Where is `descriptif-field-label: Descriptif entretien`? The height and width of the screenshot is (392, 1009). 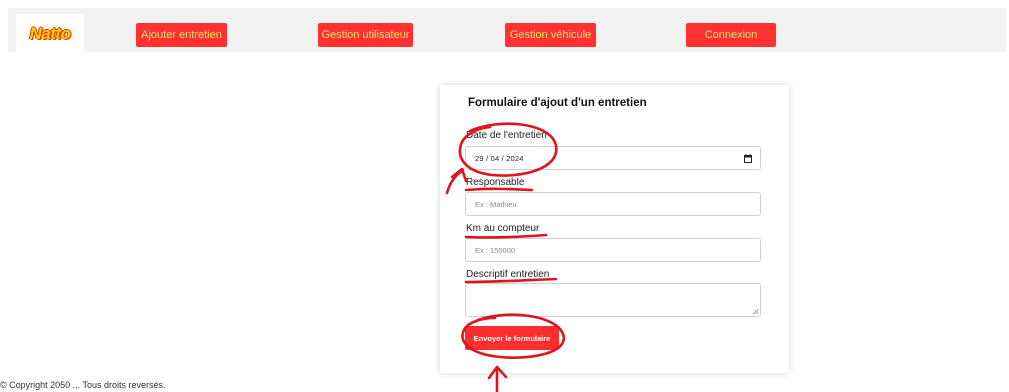
descriptif-field-label: Descriptif entretien is located at coordinates (508, 274).